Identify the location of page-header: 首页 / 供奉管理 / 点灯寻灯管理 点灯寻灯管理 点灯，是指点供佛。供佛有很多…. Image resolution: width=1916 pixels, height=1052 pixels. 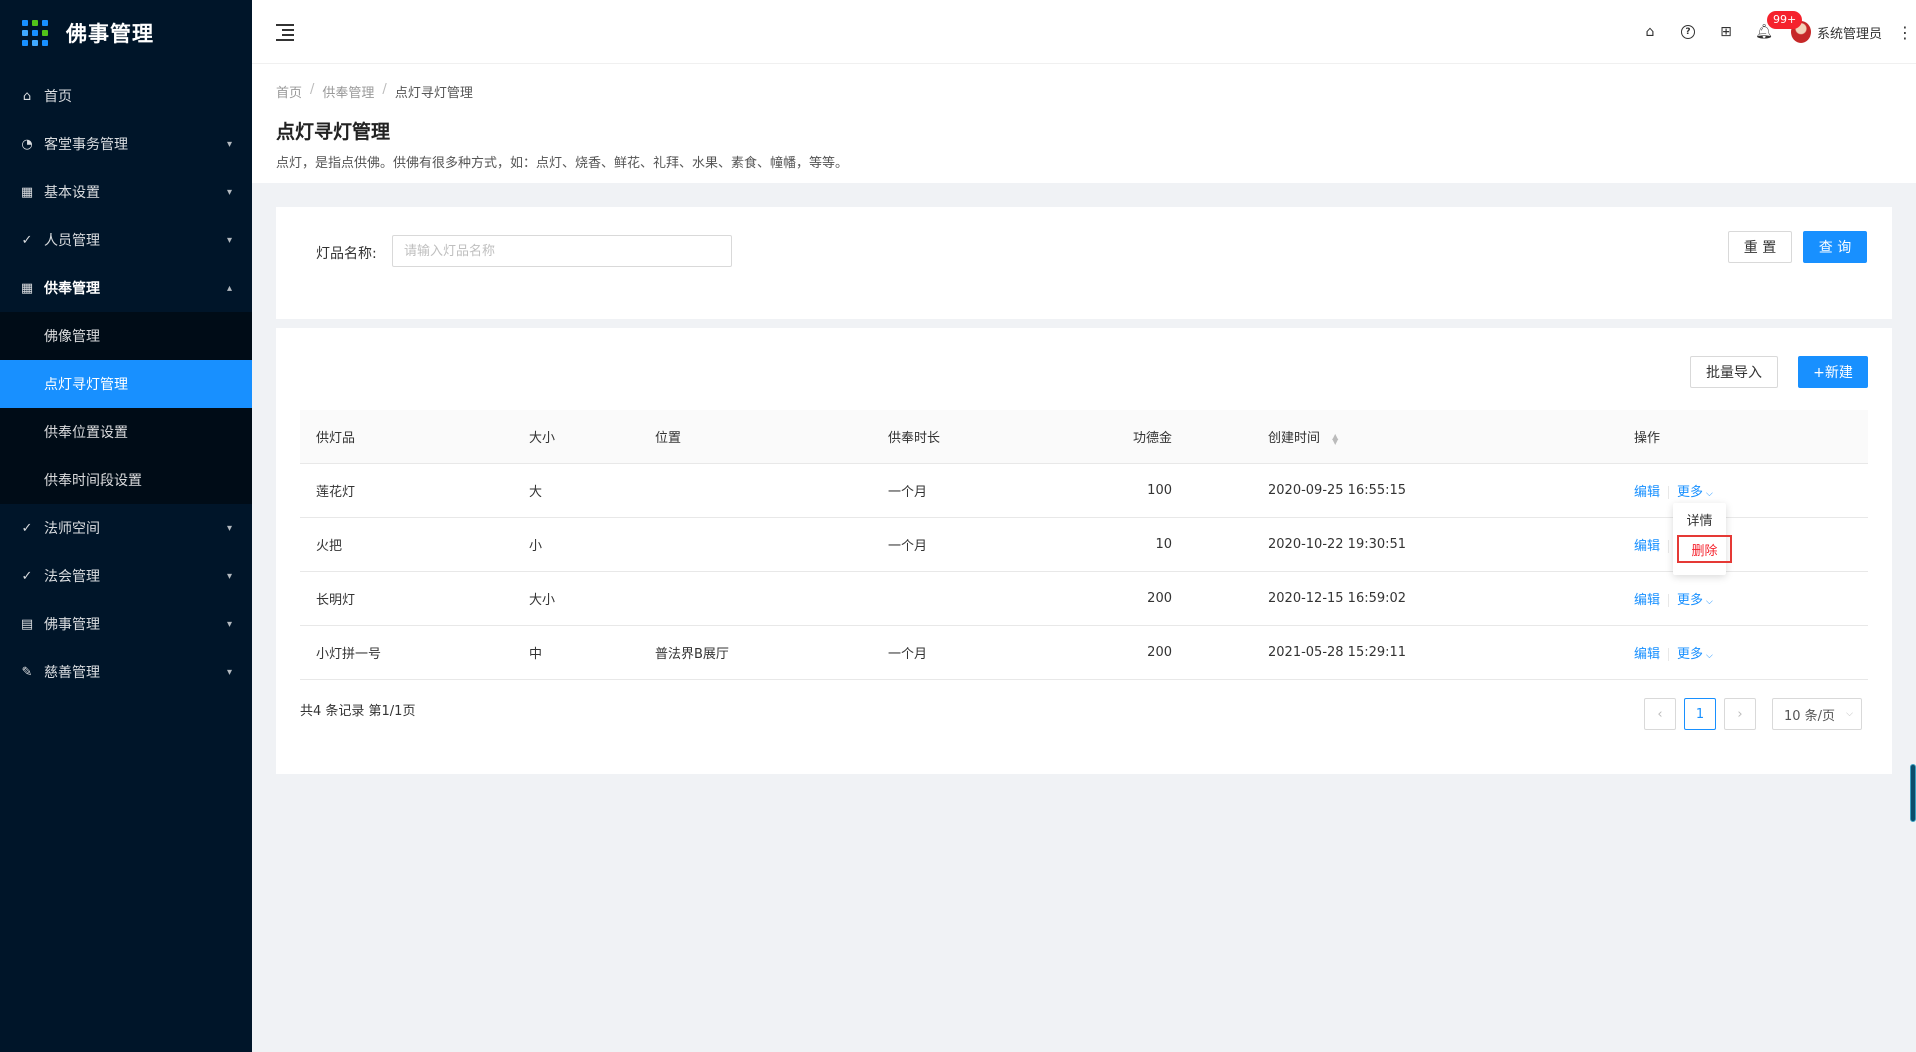
(1084, 123).